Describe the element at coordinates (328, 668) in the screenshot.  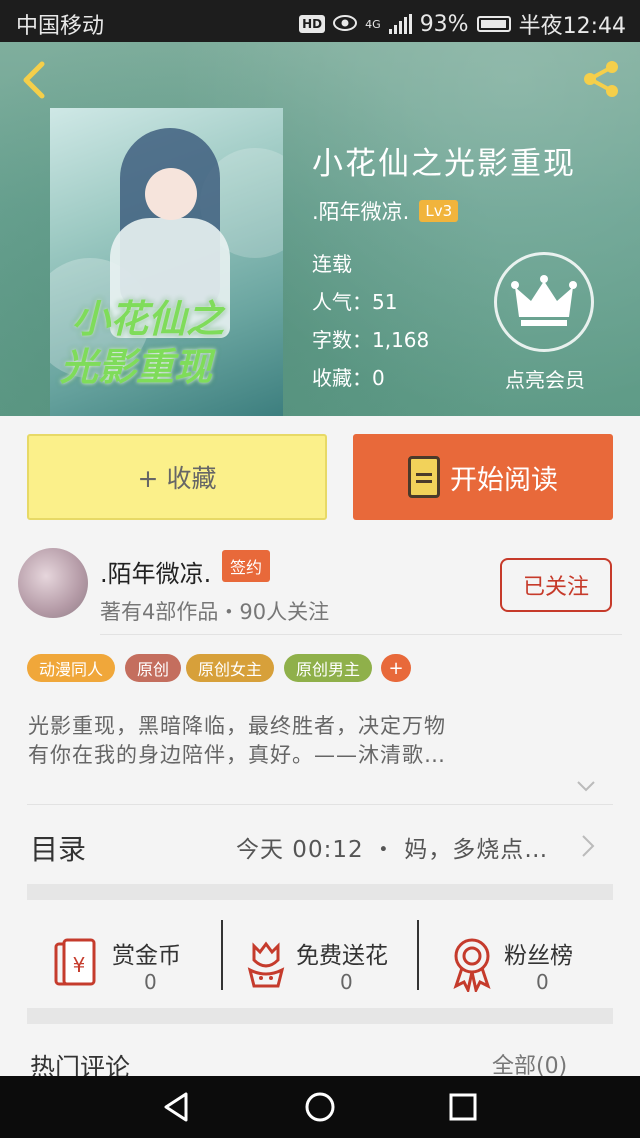
I see `tag-chip: 原创男主` at that location.